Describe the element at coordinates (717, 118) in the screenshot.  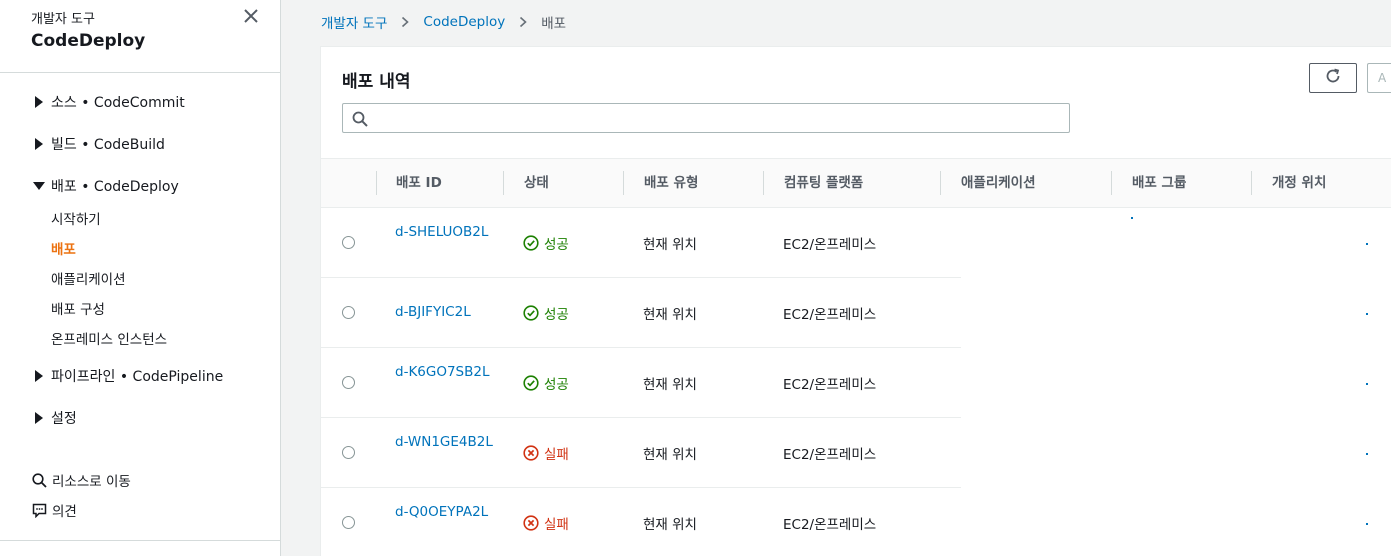
I see `search-input` at that location.